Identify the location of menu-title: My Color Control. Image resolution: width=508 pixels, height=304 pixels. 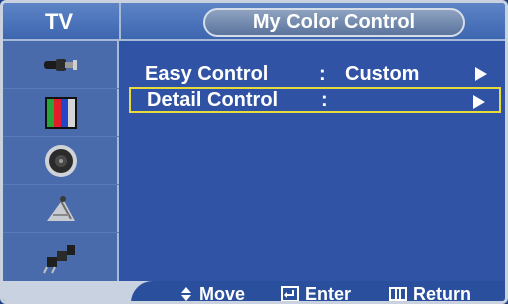
(334, 22).